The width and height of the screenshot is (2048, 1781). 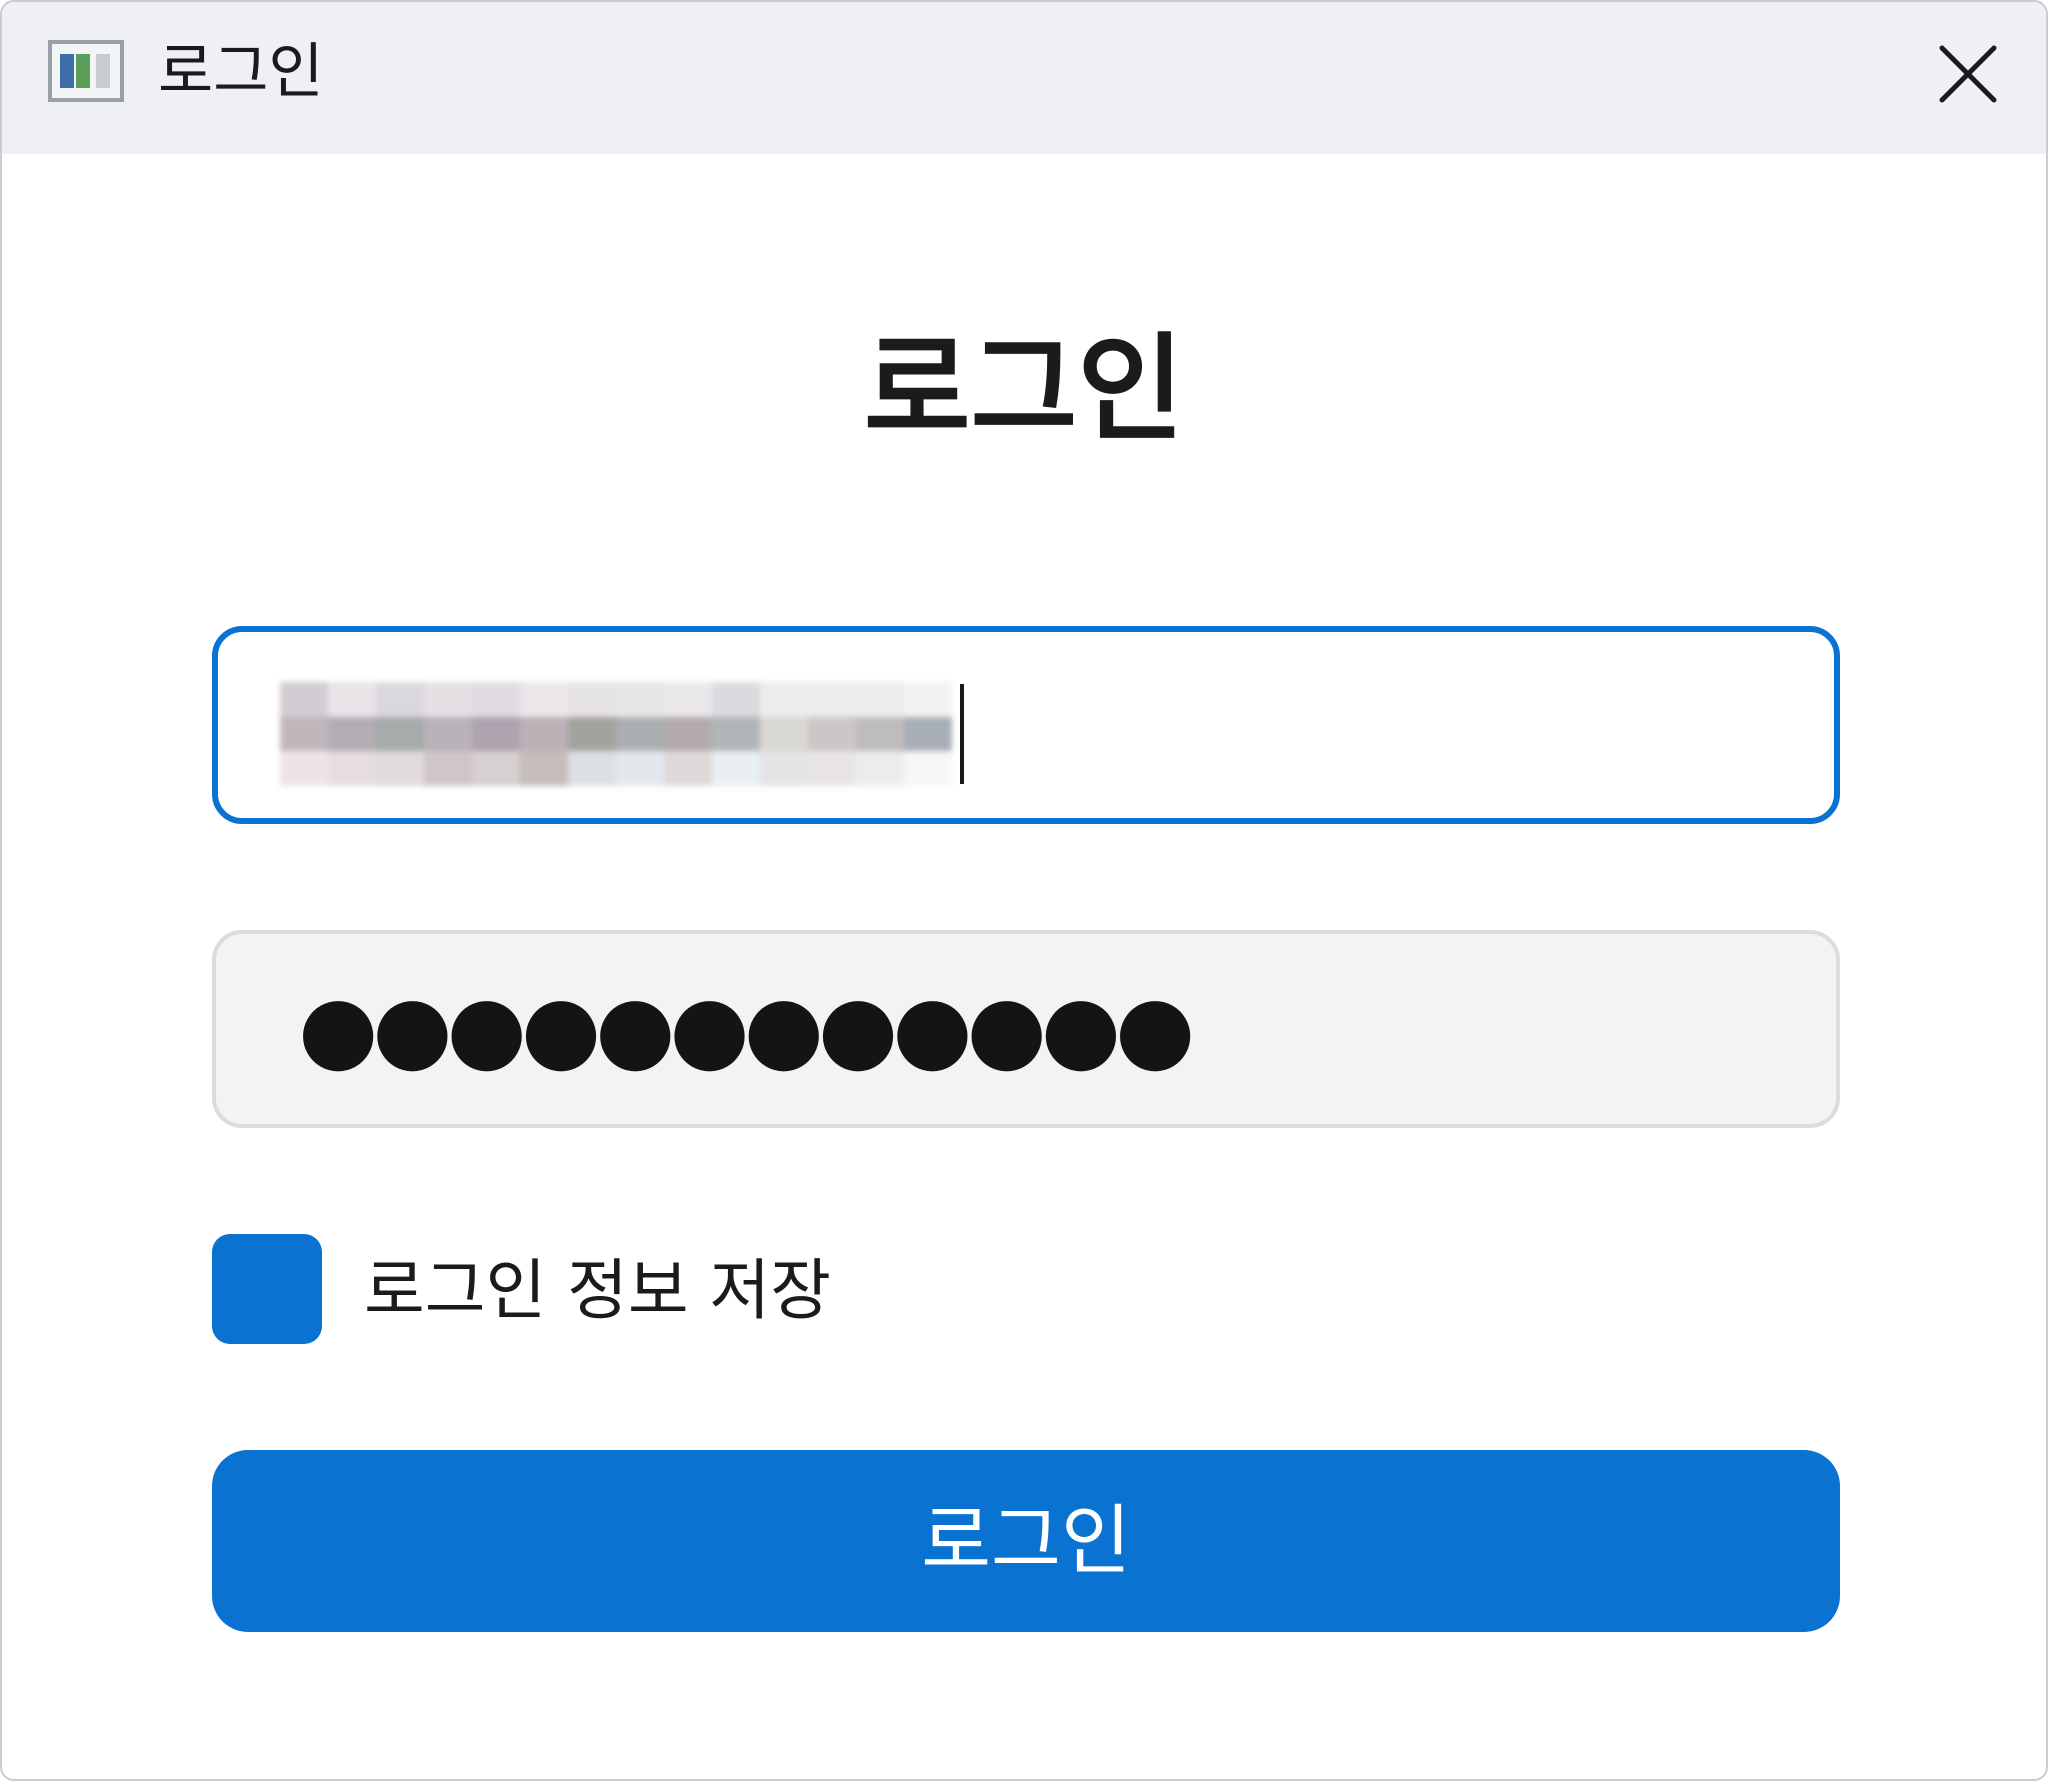 I want to click on email-value-redacted, so click(x=616, y=734).